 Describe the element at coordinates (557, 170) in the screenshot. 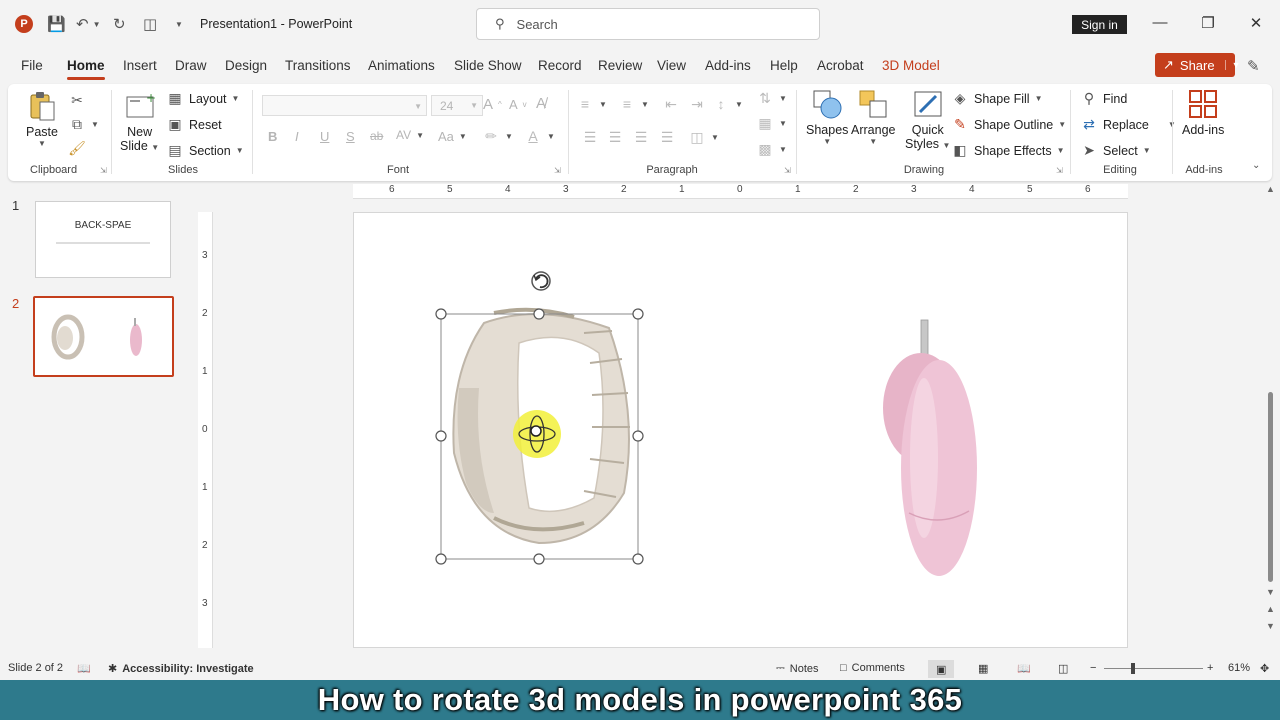

I see `font-launcher-icon: ⇲` at that location.